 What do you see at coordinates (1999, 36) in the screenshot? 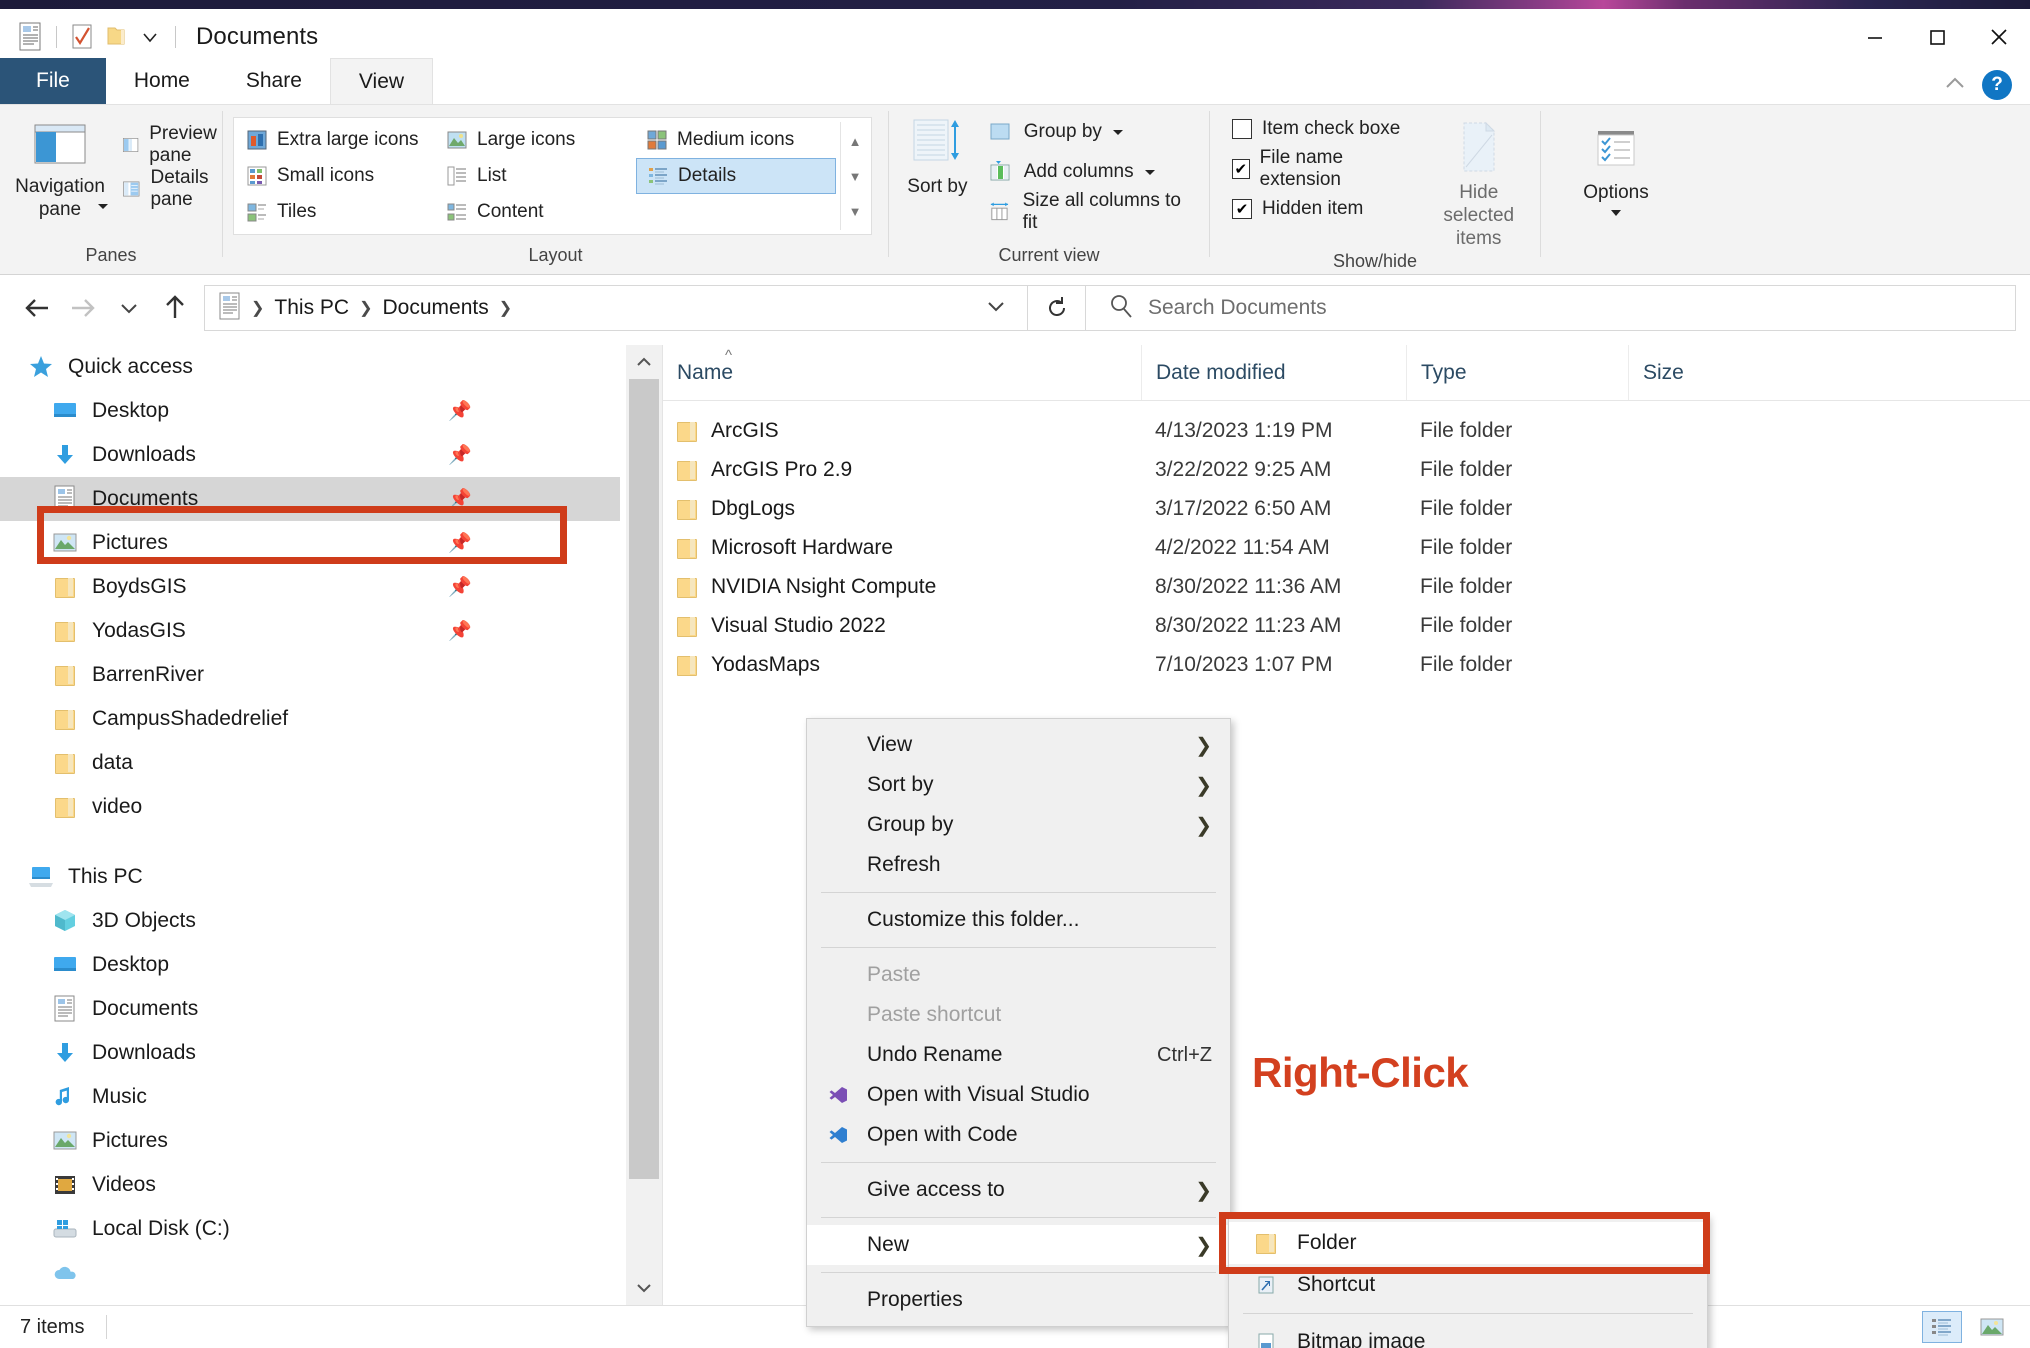
I see `close-icon` at bounding box center [1999, 36].